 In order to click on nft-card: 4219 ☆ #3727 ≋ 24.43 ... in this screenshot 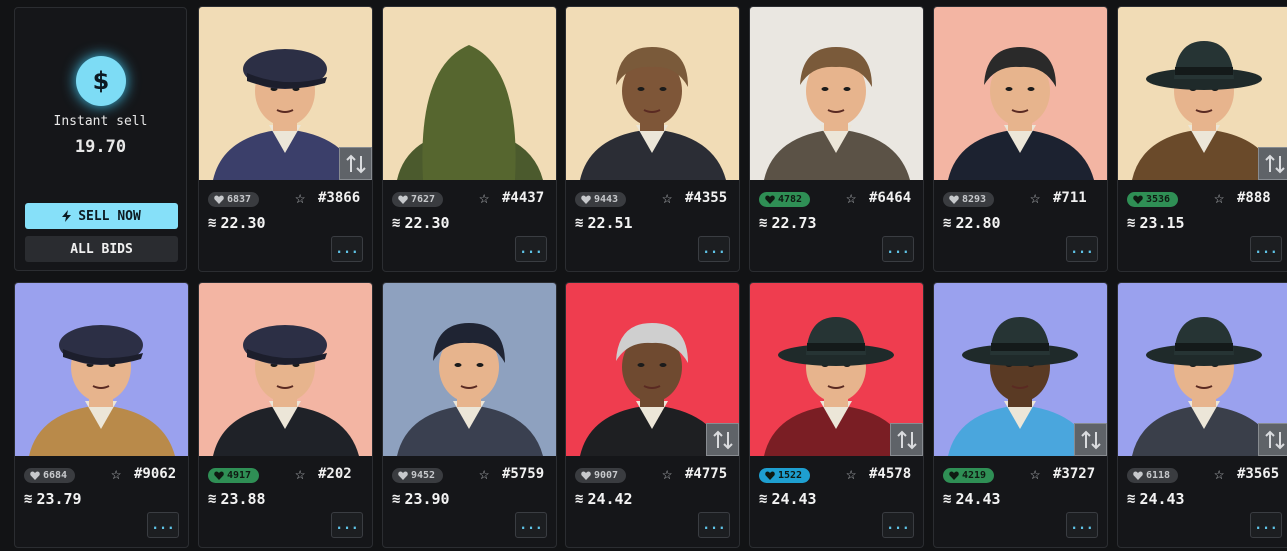, I will do `click(1020, 415)`.